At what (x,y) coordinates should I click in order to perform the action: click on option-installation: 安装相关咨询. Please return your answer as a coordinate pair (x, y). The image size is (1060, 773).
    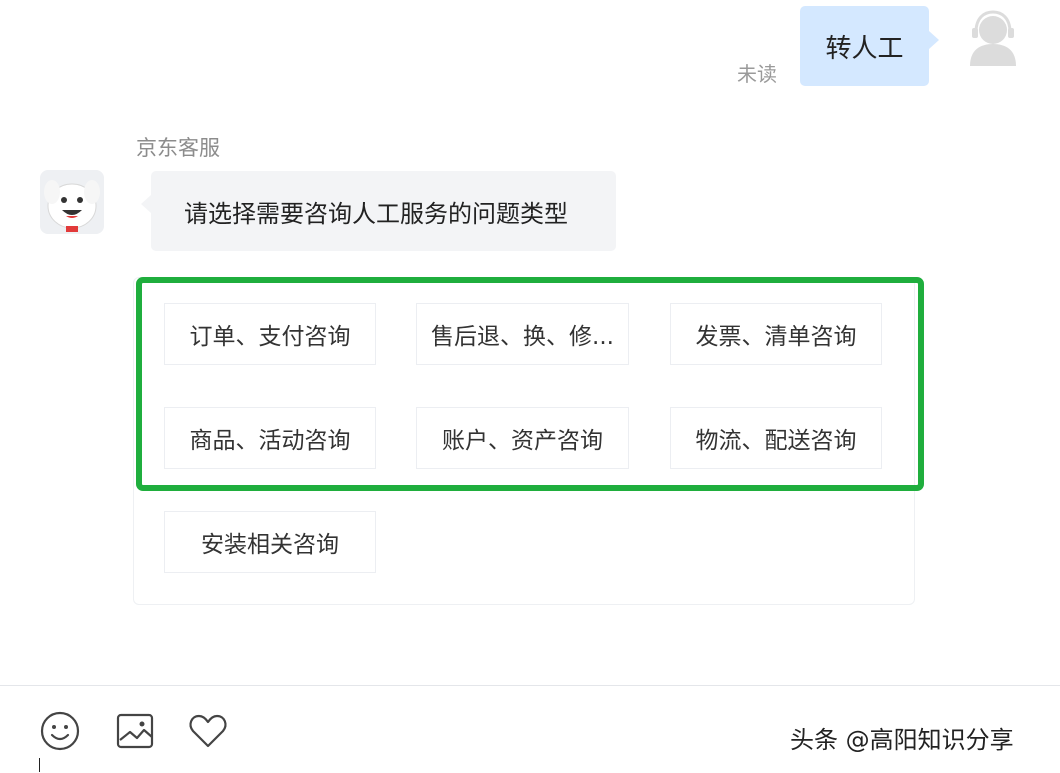
    Looking at the image, I should click on (270, 542).